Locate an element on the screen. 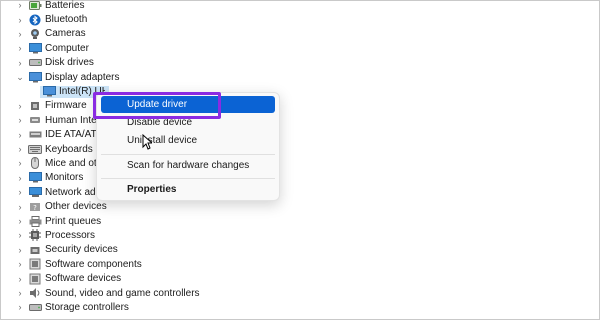  tree-item-label: Disk drives is located at coordinates (69, 63).